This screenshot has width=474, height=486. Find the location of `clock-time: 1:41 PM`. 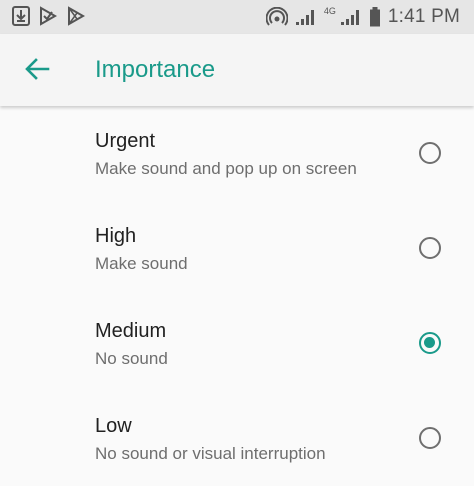

clock-time: 1:41 PM is located at coordinates (423, 16).